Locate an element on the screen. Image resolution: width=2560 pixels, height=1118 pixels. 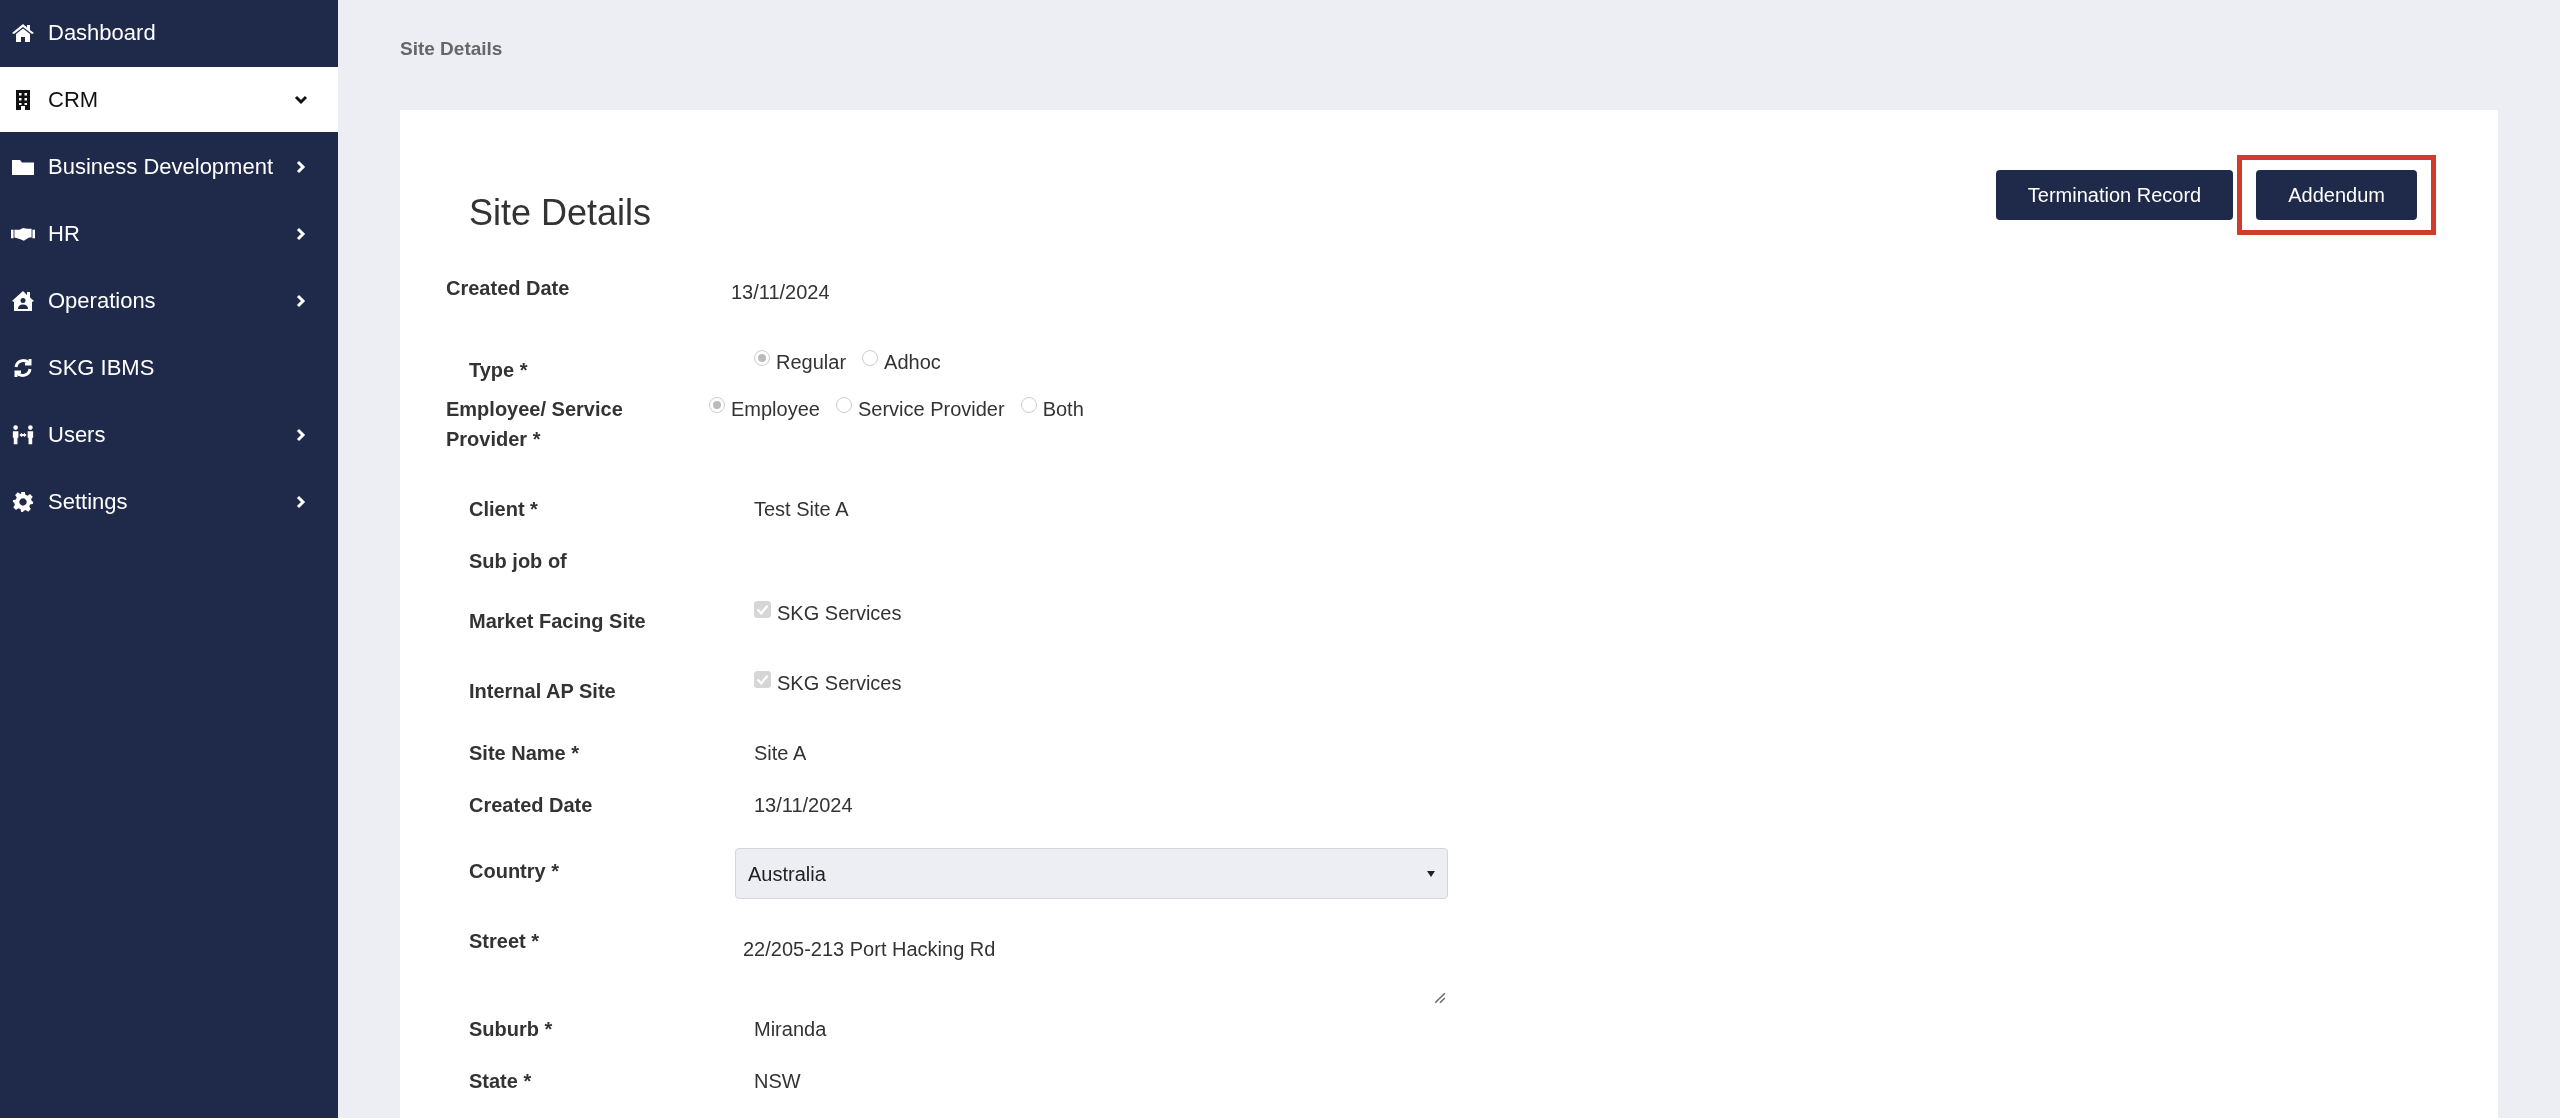
radio-label: Both is located at coordinates (1063, 409).